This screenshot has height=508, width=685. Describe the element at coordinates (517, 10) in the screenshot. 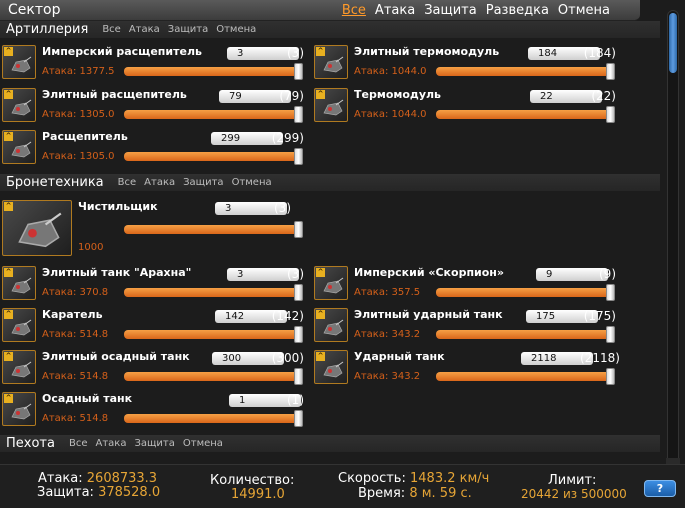

I see `tab-recon: Разведка` at that location.